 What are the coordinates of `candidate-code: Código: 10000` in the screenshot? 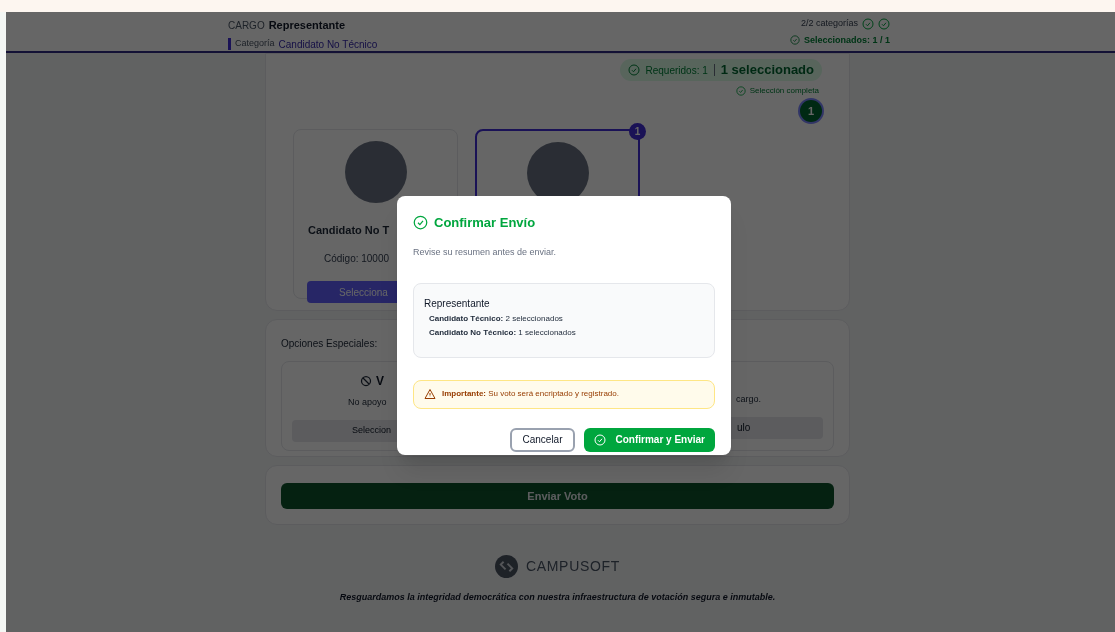 It's located at (357, 258).